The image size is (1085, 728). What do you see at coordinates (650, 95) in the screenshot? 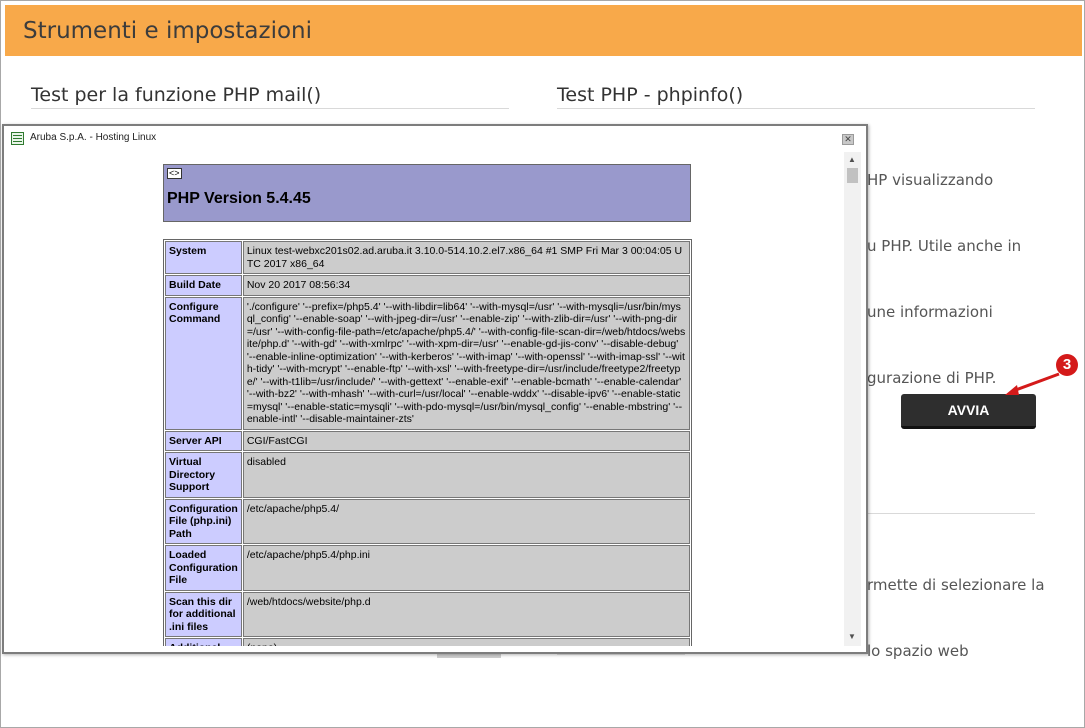
I see `phpinfo-title: Test PHP - phpinfo()` at bounding box center [650, 95].